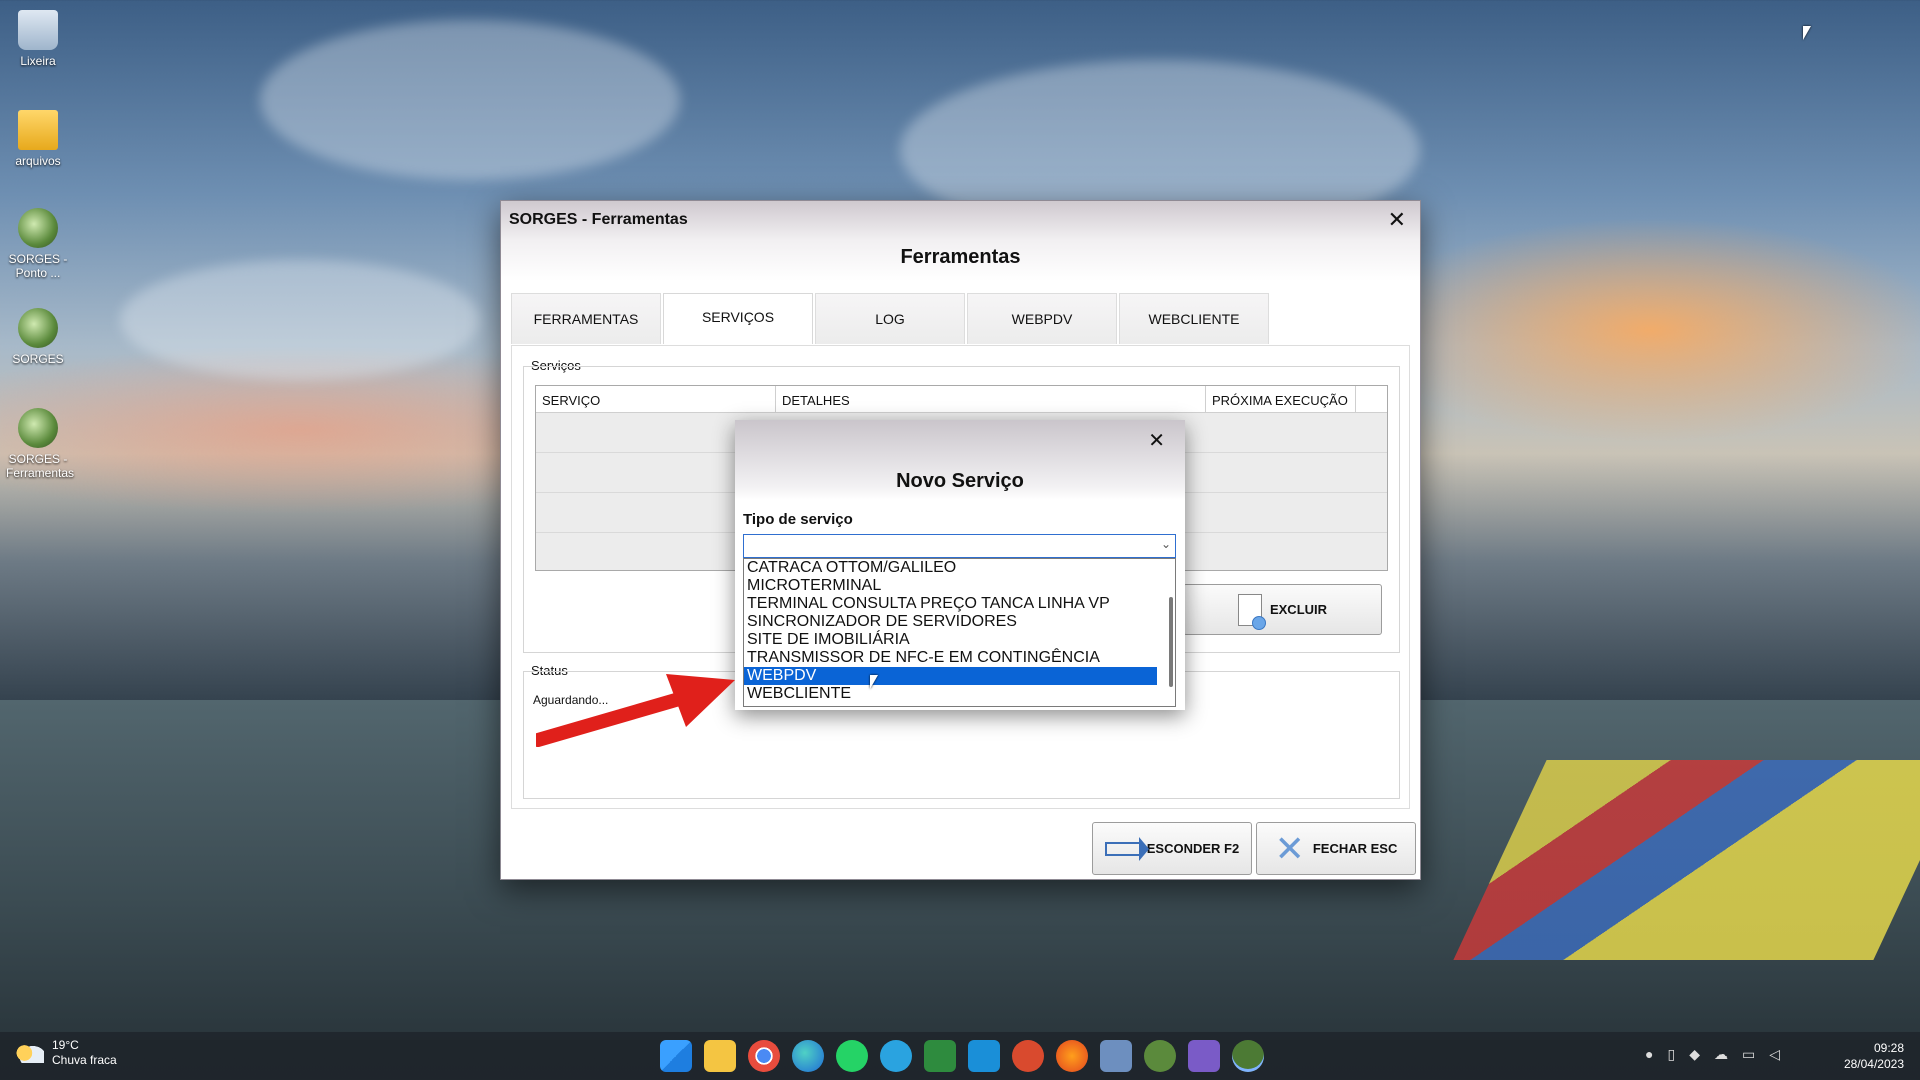 This screenshot has height=1080, width=1920. Describe the element at coordinates (852, 1056) in the screenshot. I see `whatsapp-icon` at that location.